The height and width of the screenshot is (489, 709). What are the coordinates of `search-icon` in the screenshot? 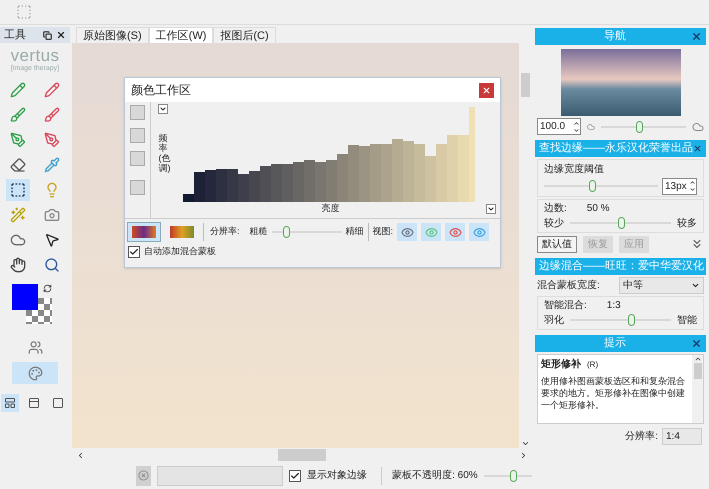 It's located at (52, 265).